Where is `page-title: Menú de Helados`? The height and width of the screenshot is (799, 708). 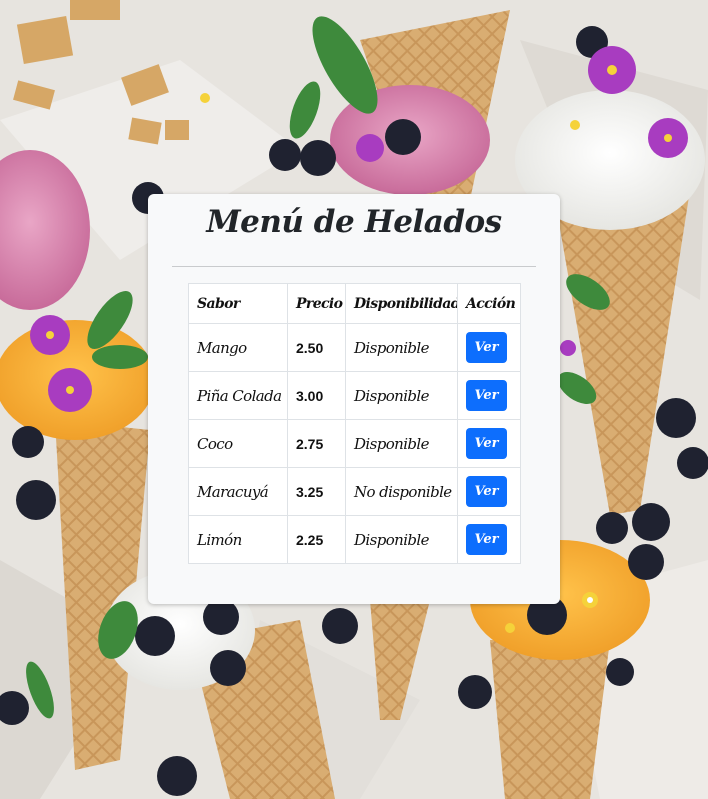 page-title: Menú de Helados is located at coordinates (354, 222).